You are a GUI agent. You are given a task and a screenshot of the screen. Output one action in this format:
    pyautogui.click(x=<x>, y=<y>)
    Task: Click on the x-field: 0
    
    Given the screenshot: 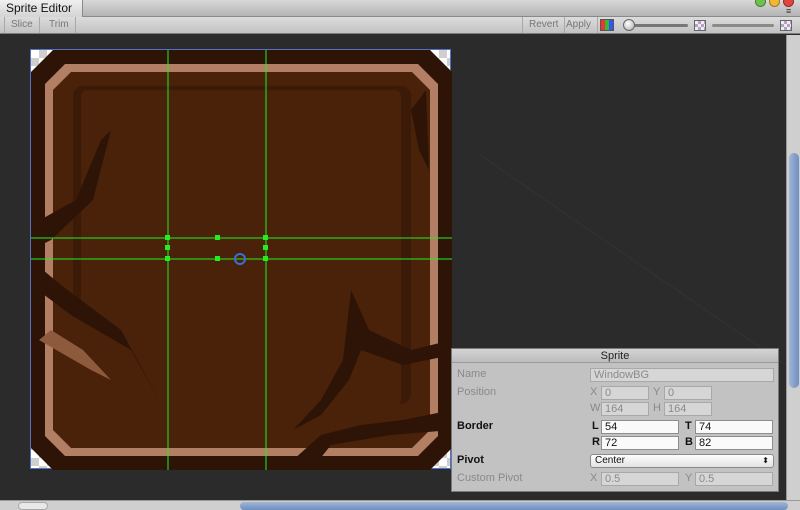 What is the action you would take?
    pyautogui.click(x=625, y=393)
    